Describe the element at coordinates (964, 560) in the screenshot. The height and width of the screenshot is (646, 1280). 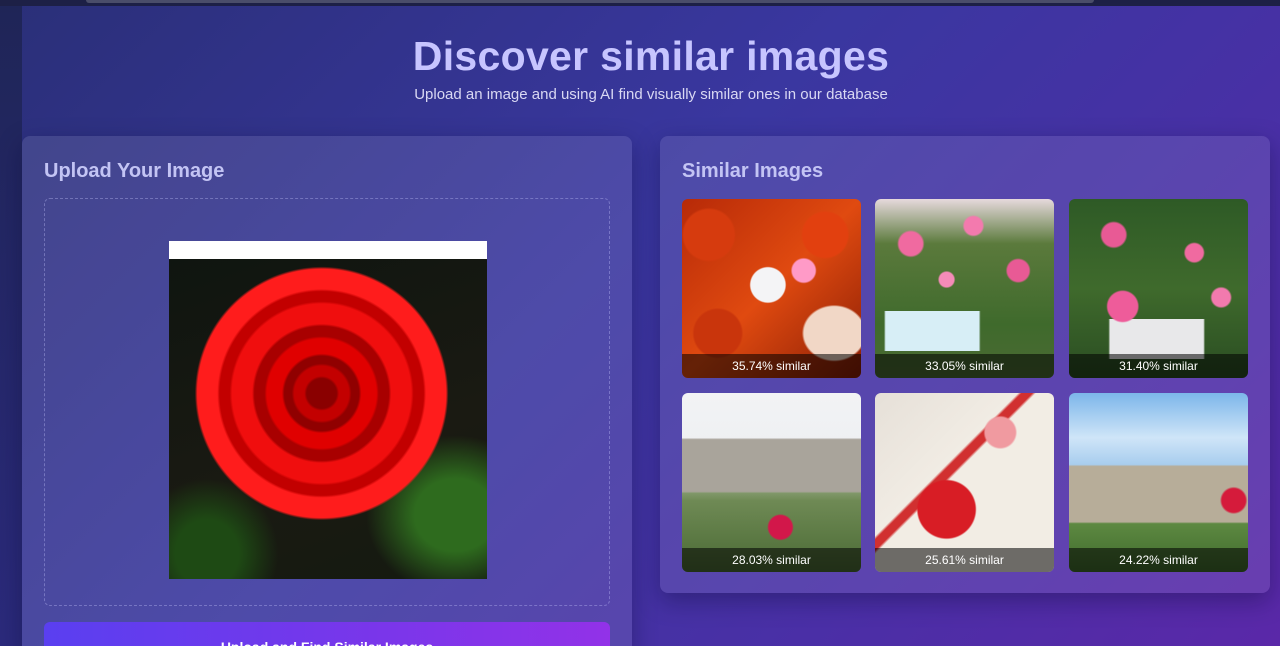
I see `similarity-caption: 25.61% similar` at that location.